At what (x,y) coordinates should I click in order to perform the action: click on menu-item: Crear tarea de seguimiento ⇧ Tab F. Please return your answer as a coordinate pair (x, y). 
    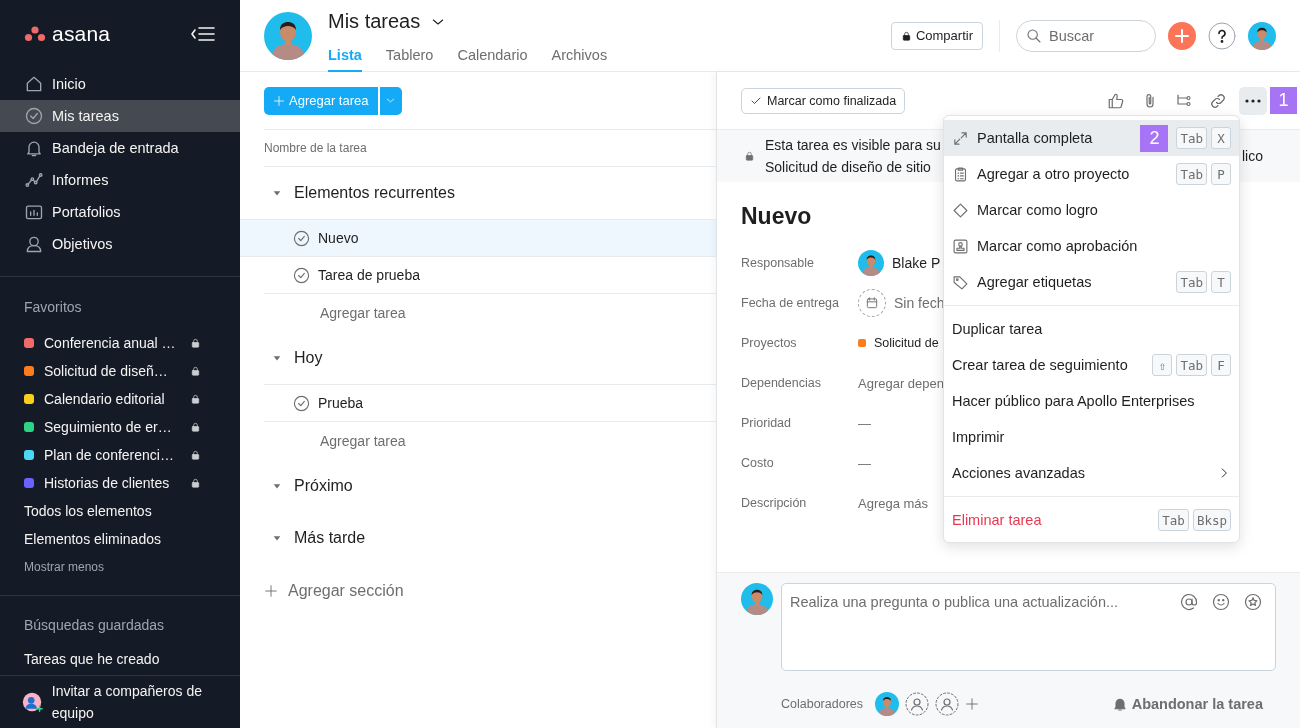
    Looking at the image, I should click on (1091, 365).